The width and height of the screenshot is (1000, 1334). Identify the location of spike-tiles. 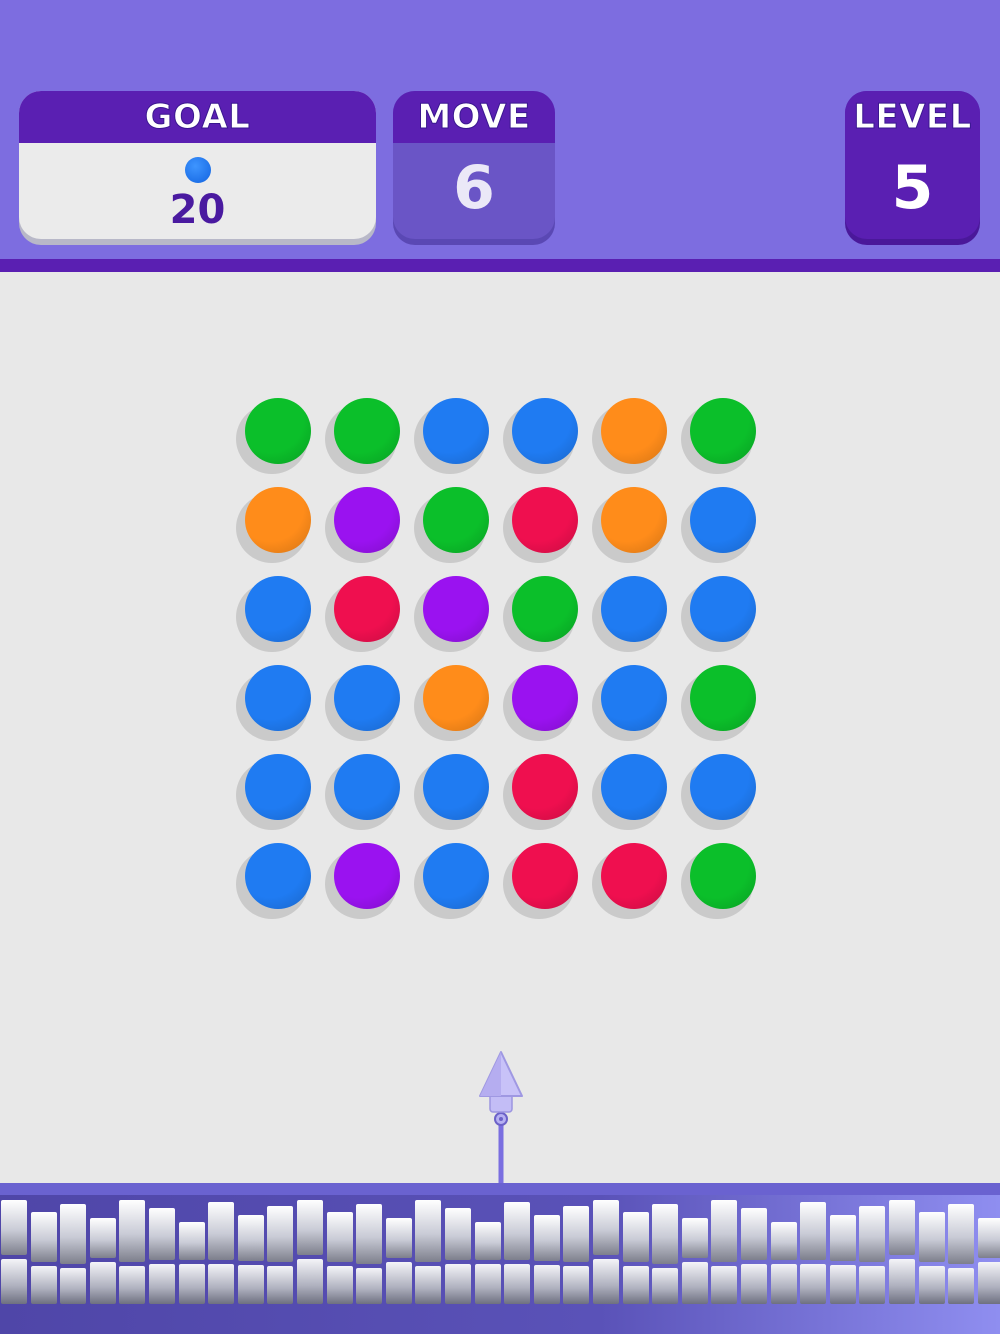
(500, 1252).